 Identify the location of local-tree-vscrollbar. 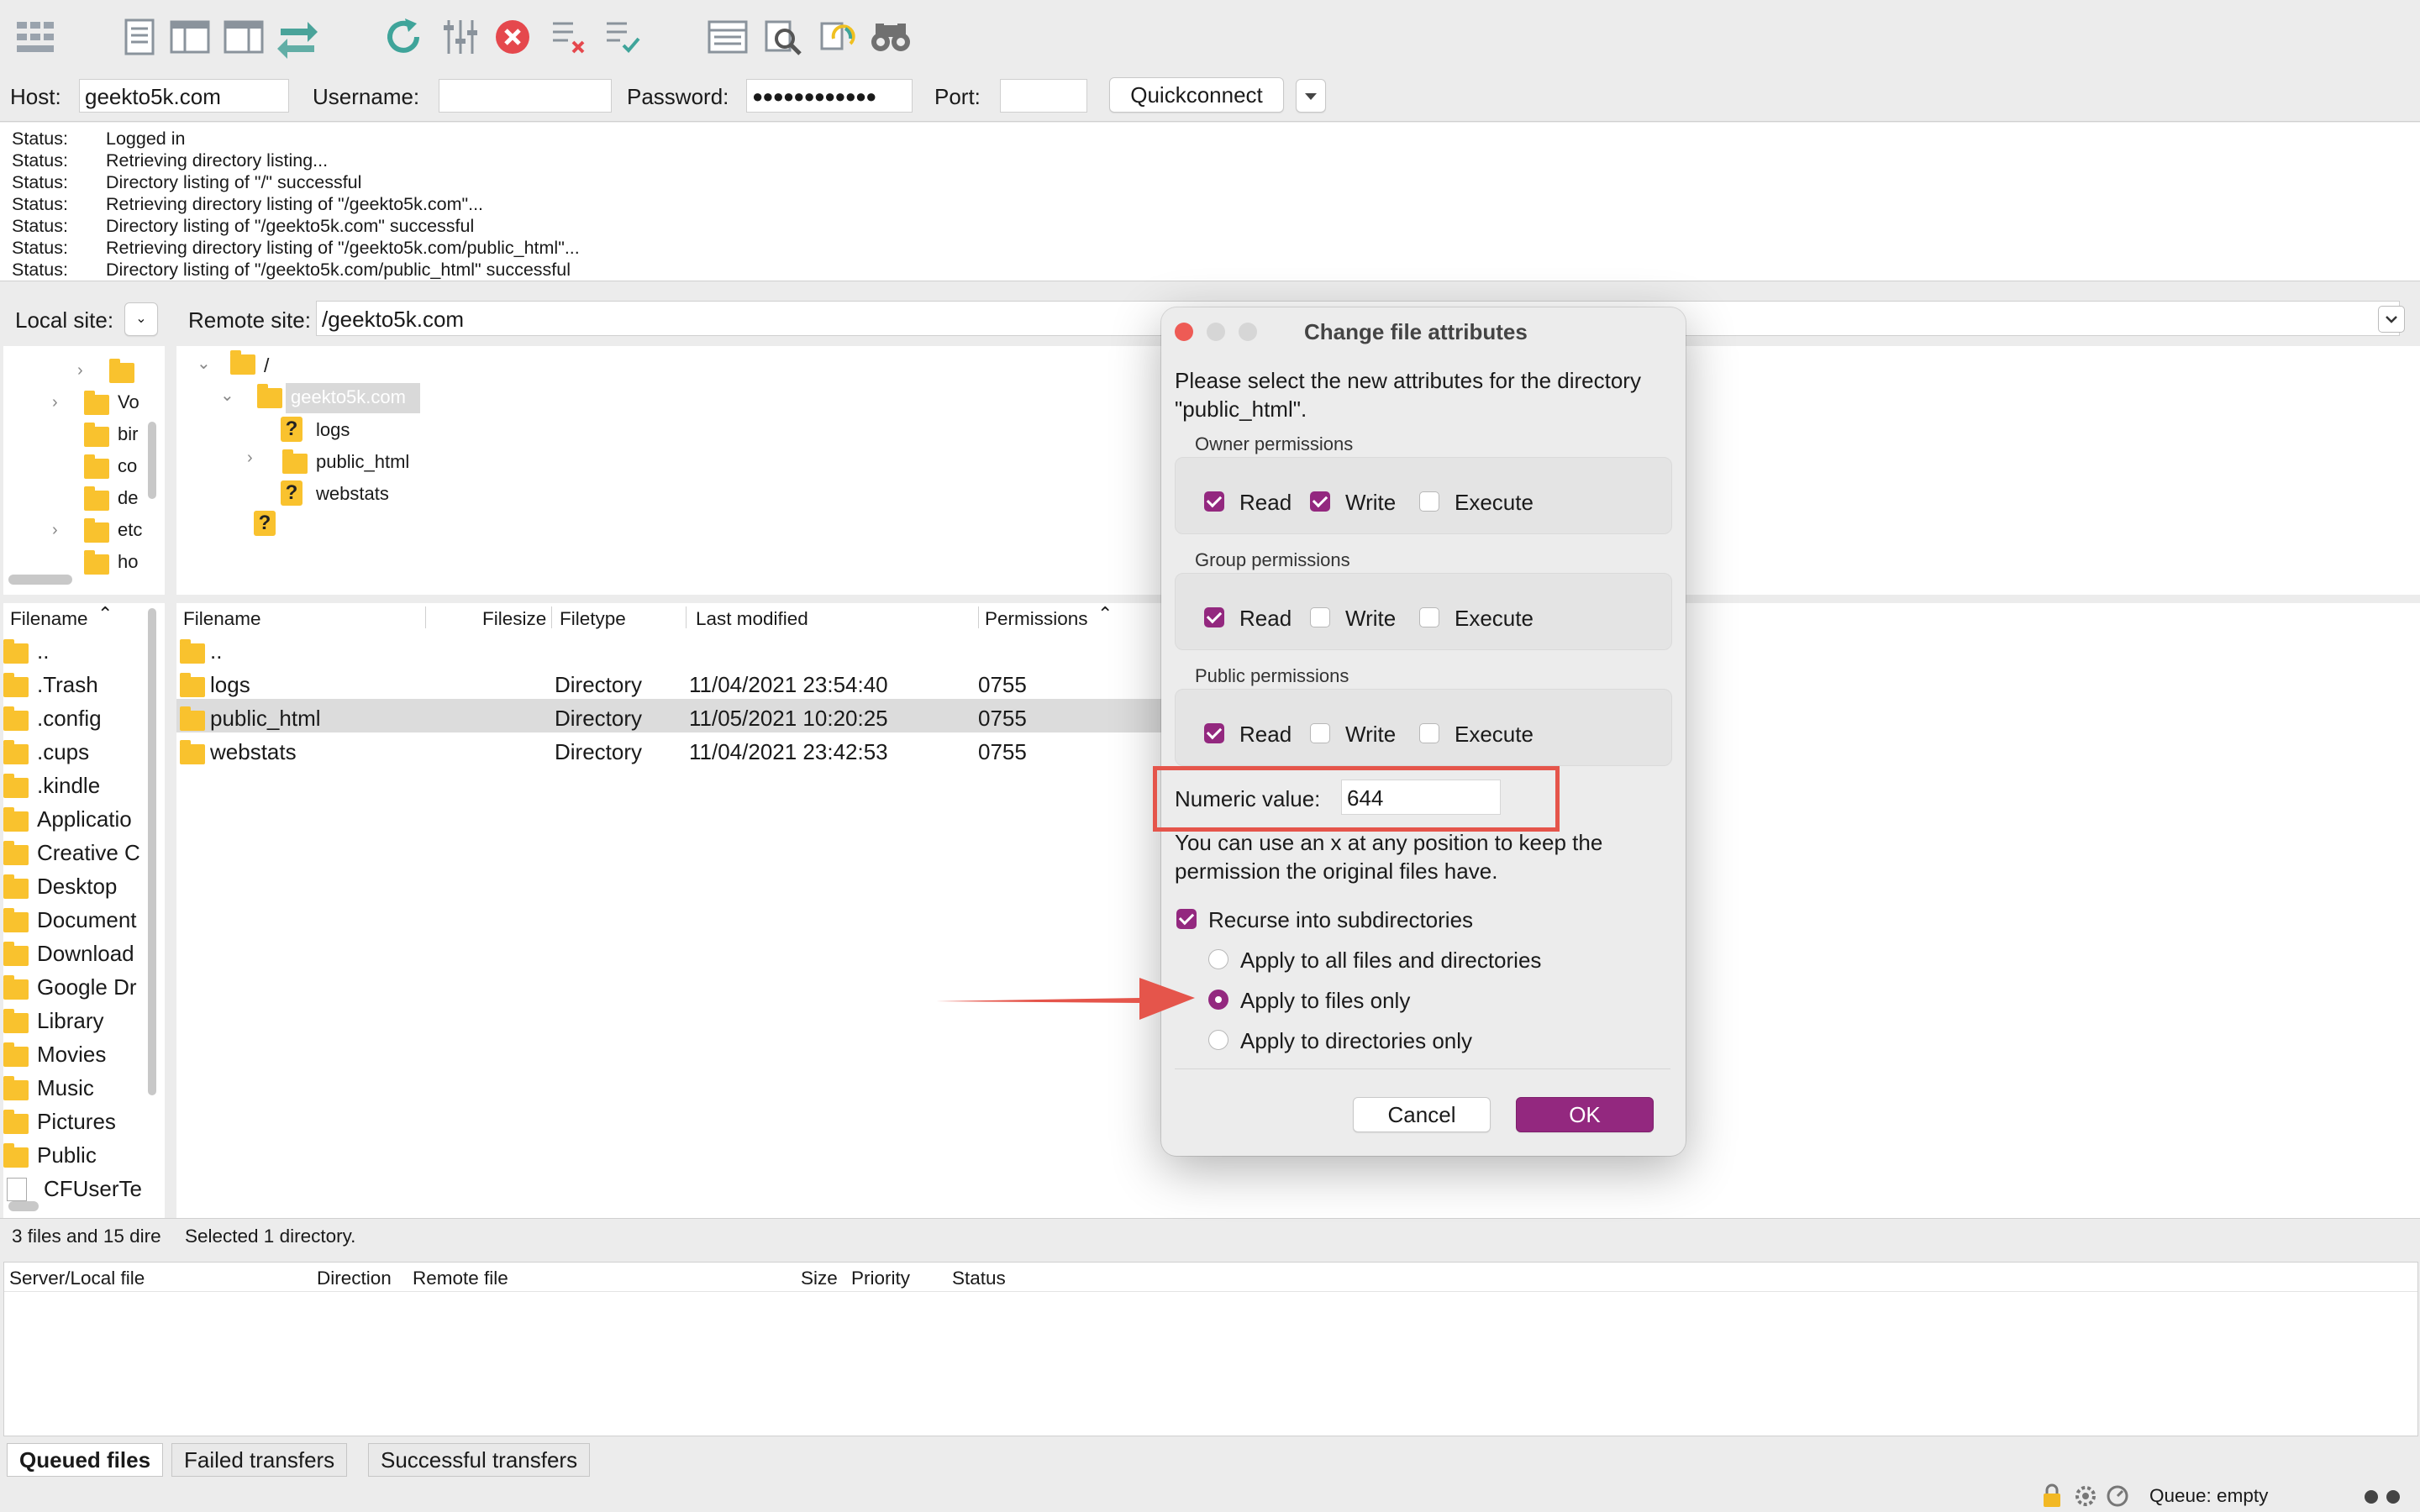
(152, 460).